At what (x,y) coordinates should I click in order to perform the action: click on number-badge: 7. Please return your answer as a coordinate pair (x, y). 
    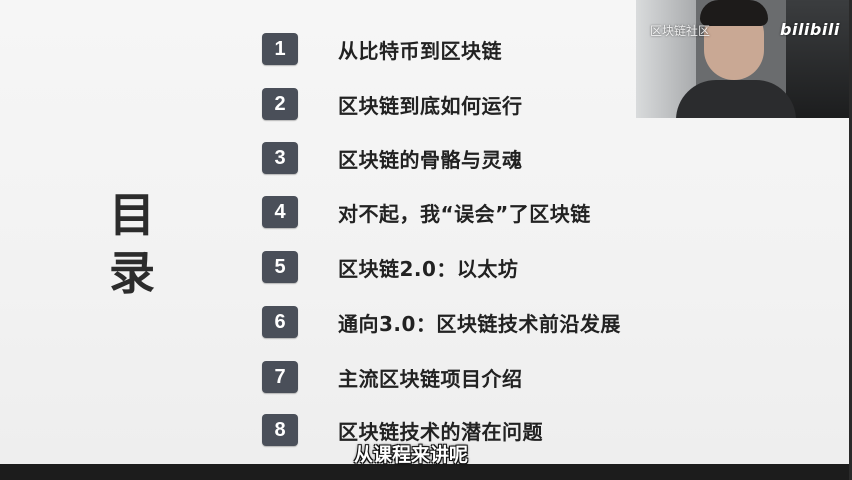
    Looking at the image, I should click on (280, 377).